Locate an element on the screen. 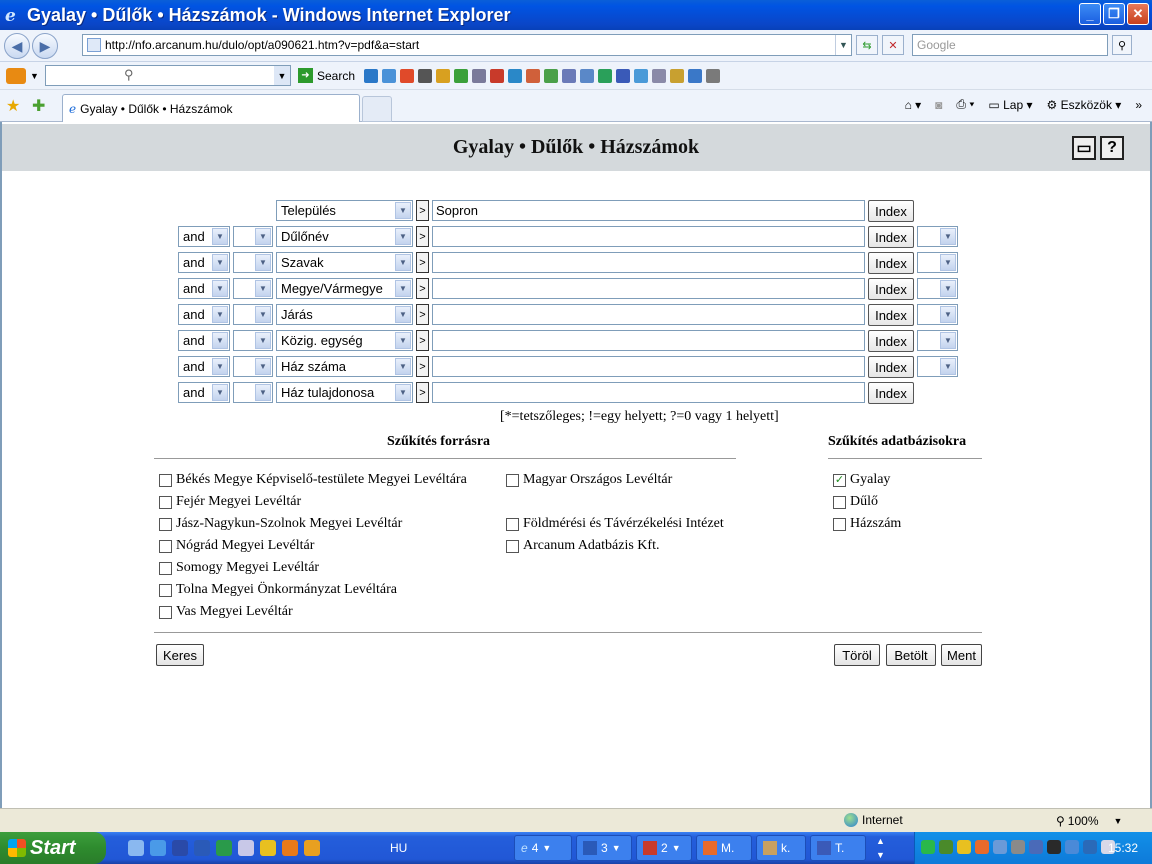  more-chevron-icon: » is located at coordinates (1138, 105).